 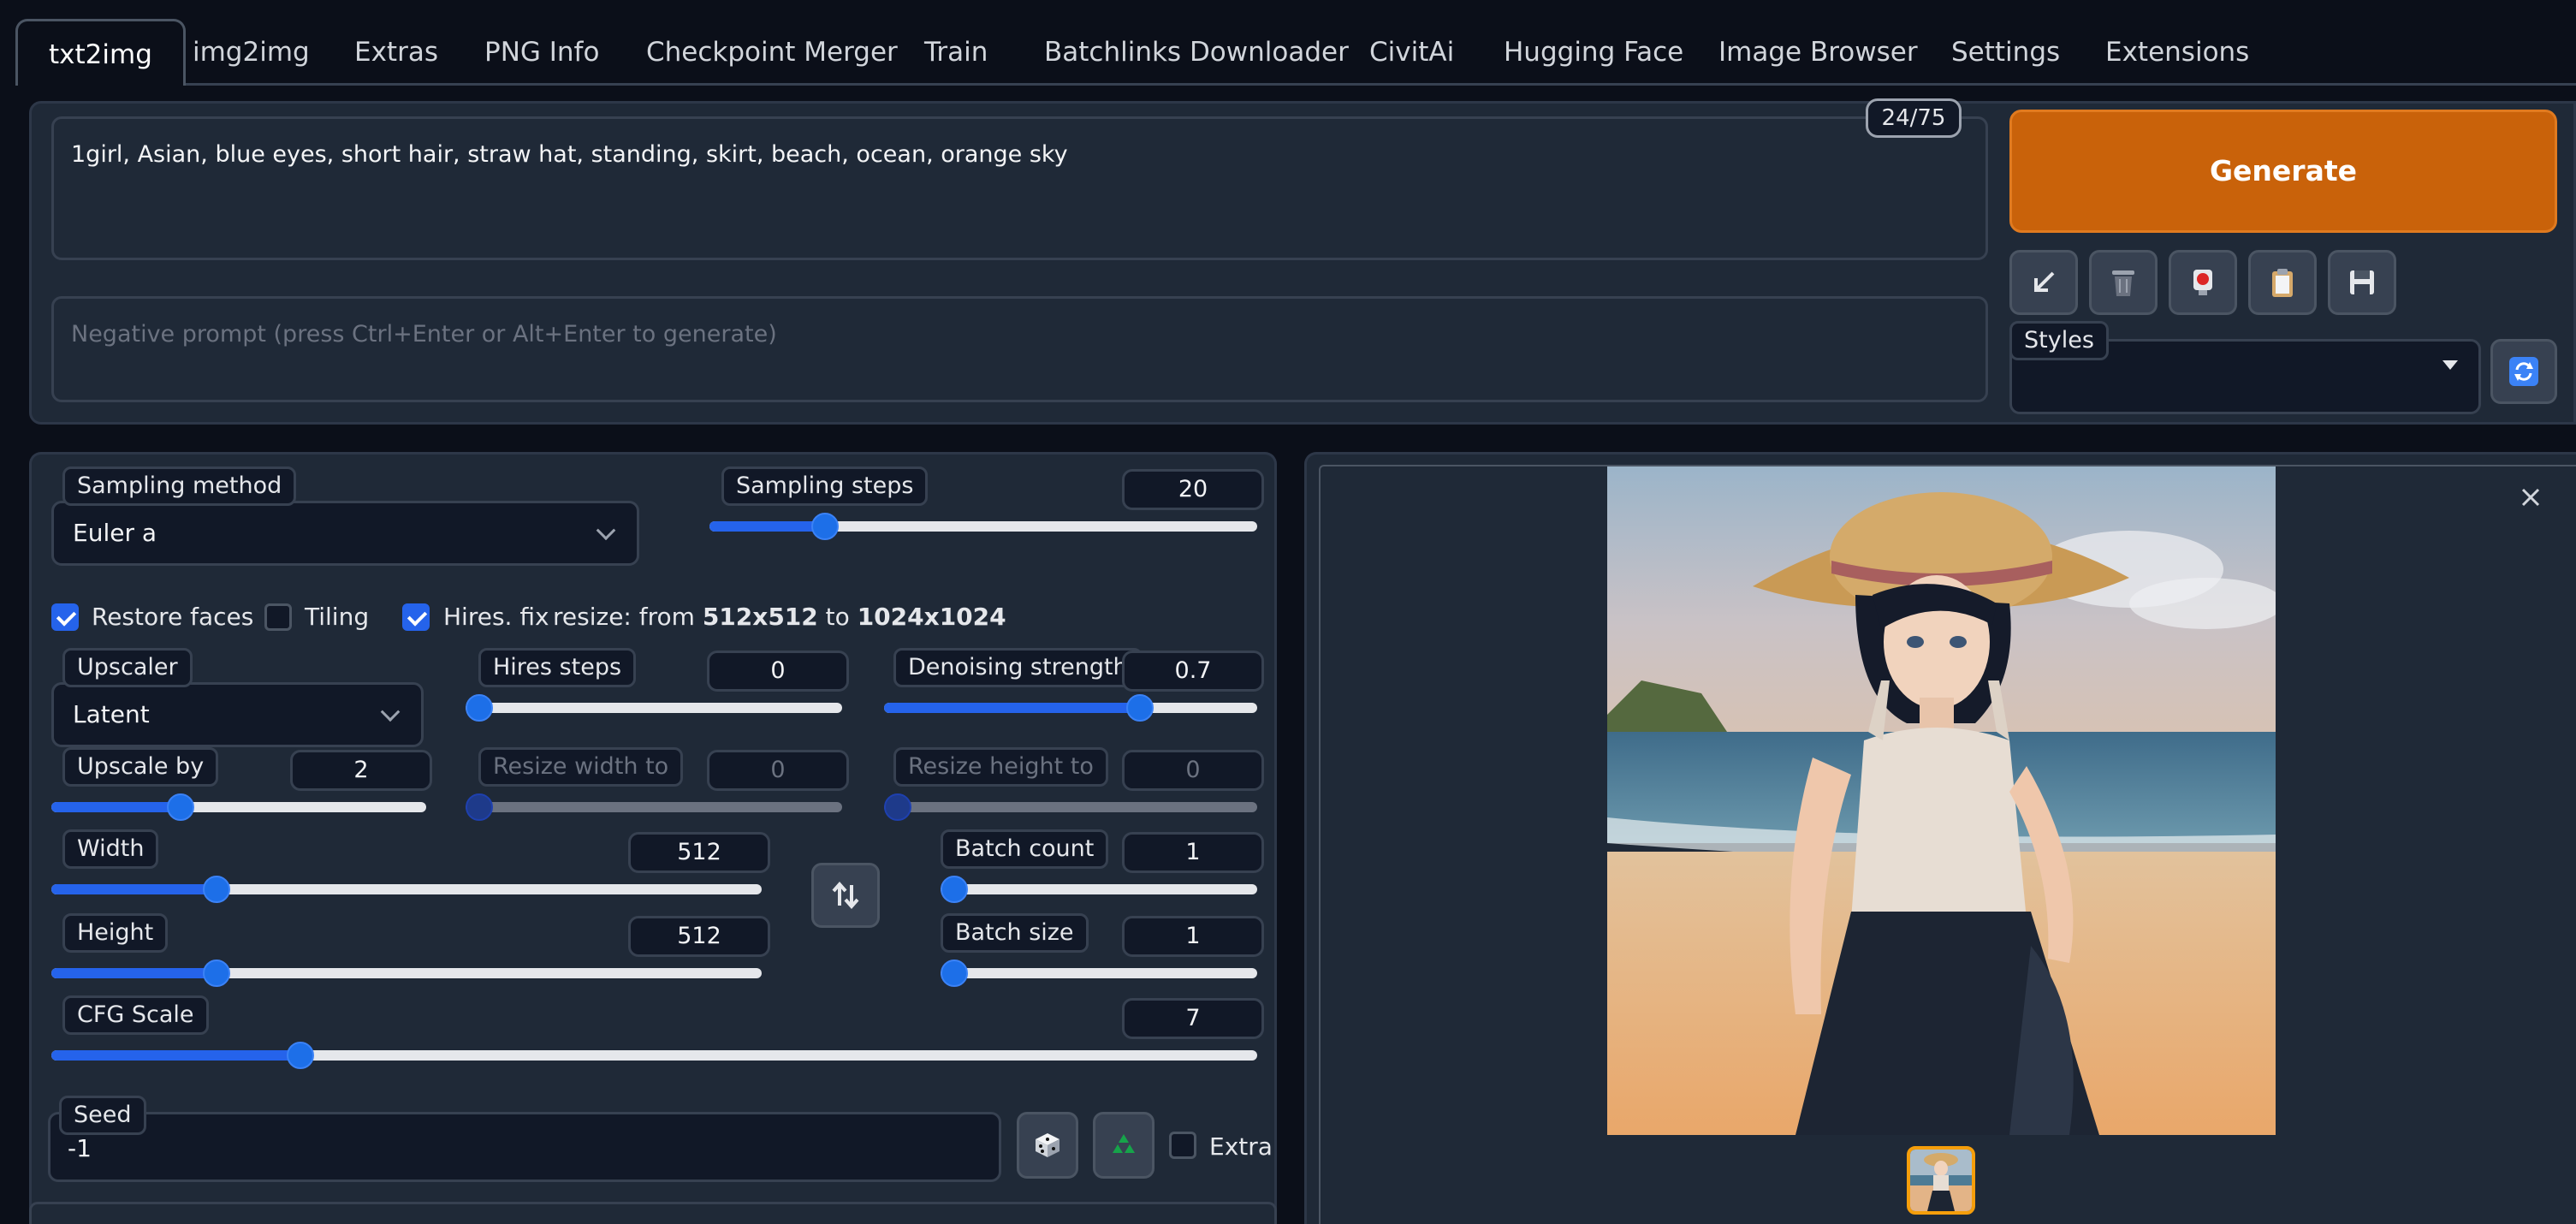 I want to click on tiling-checkbox, so click(x=278, y=617).